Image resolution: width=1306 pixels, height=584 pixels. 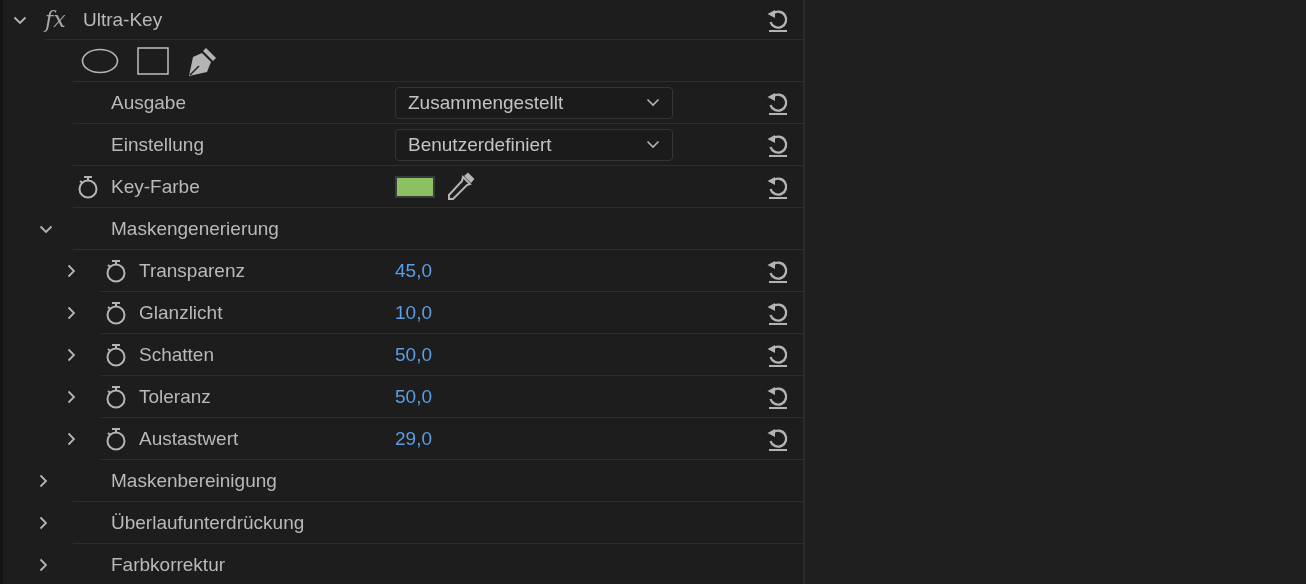 I want to click on property-label: Toleranz, so click(x=175, y=396).